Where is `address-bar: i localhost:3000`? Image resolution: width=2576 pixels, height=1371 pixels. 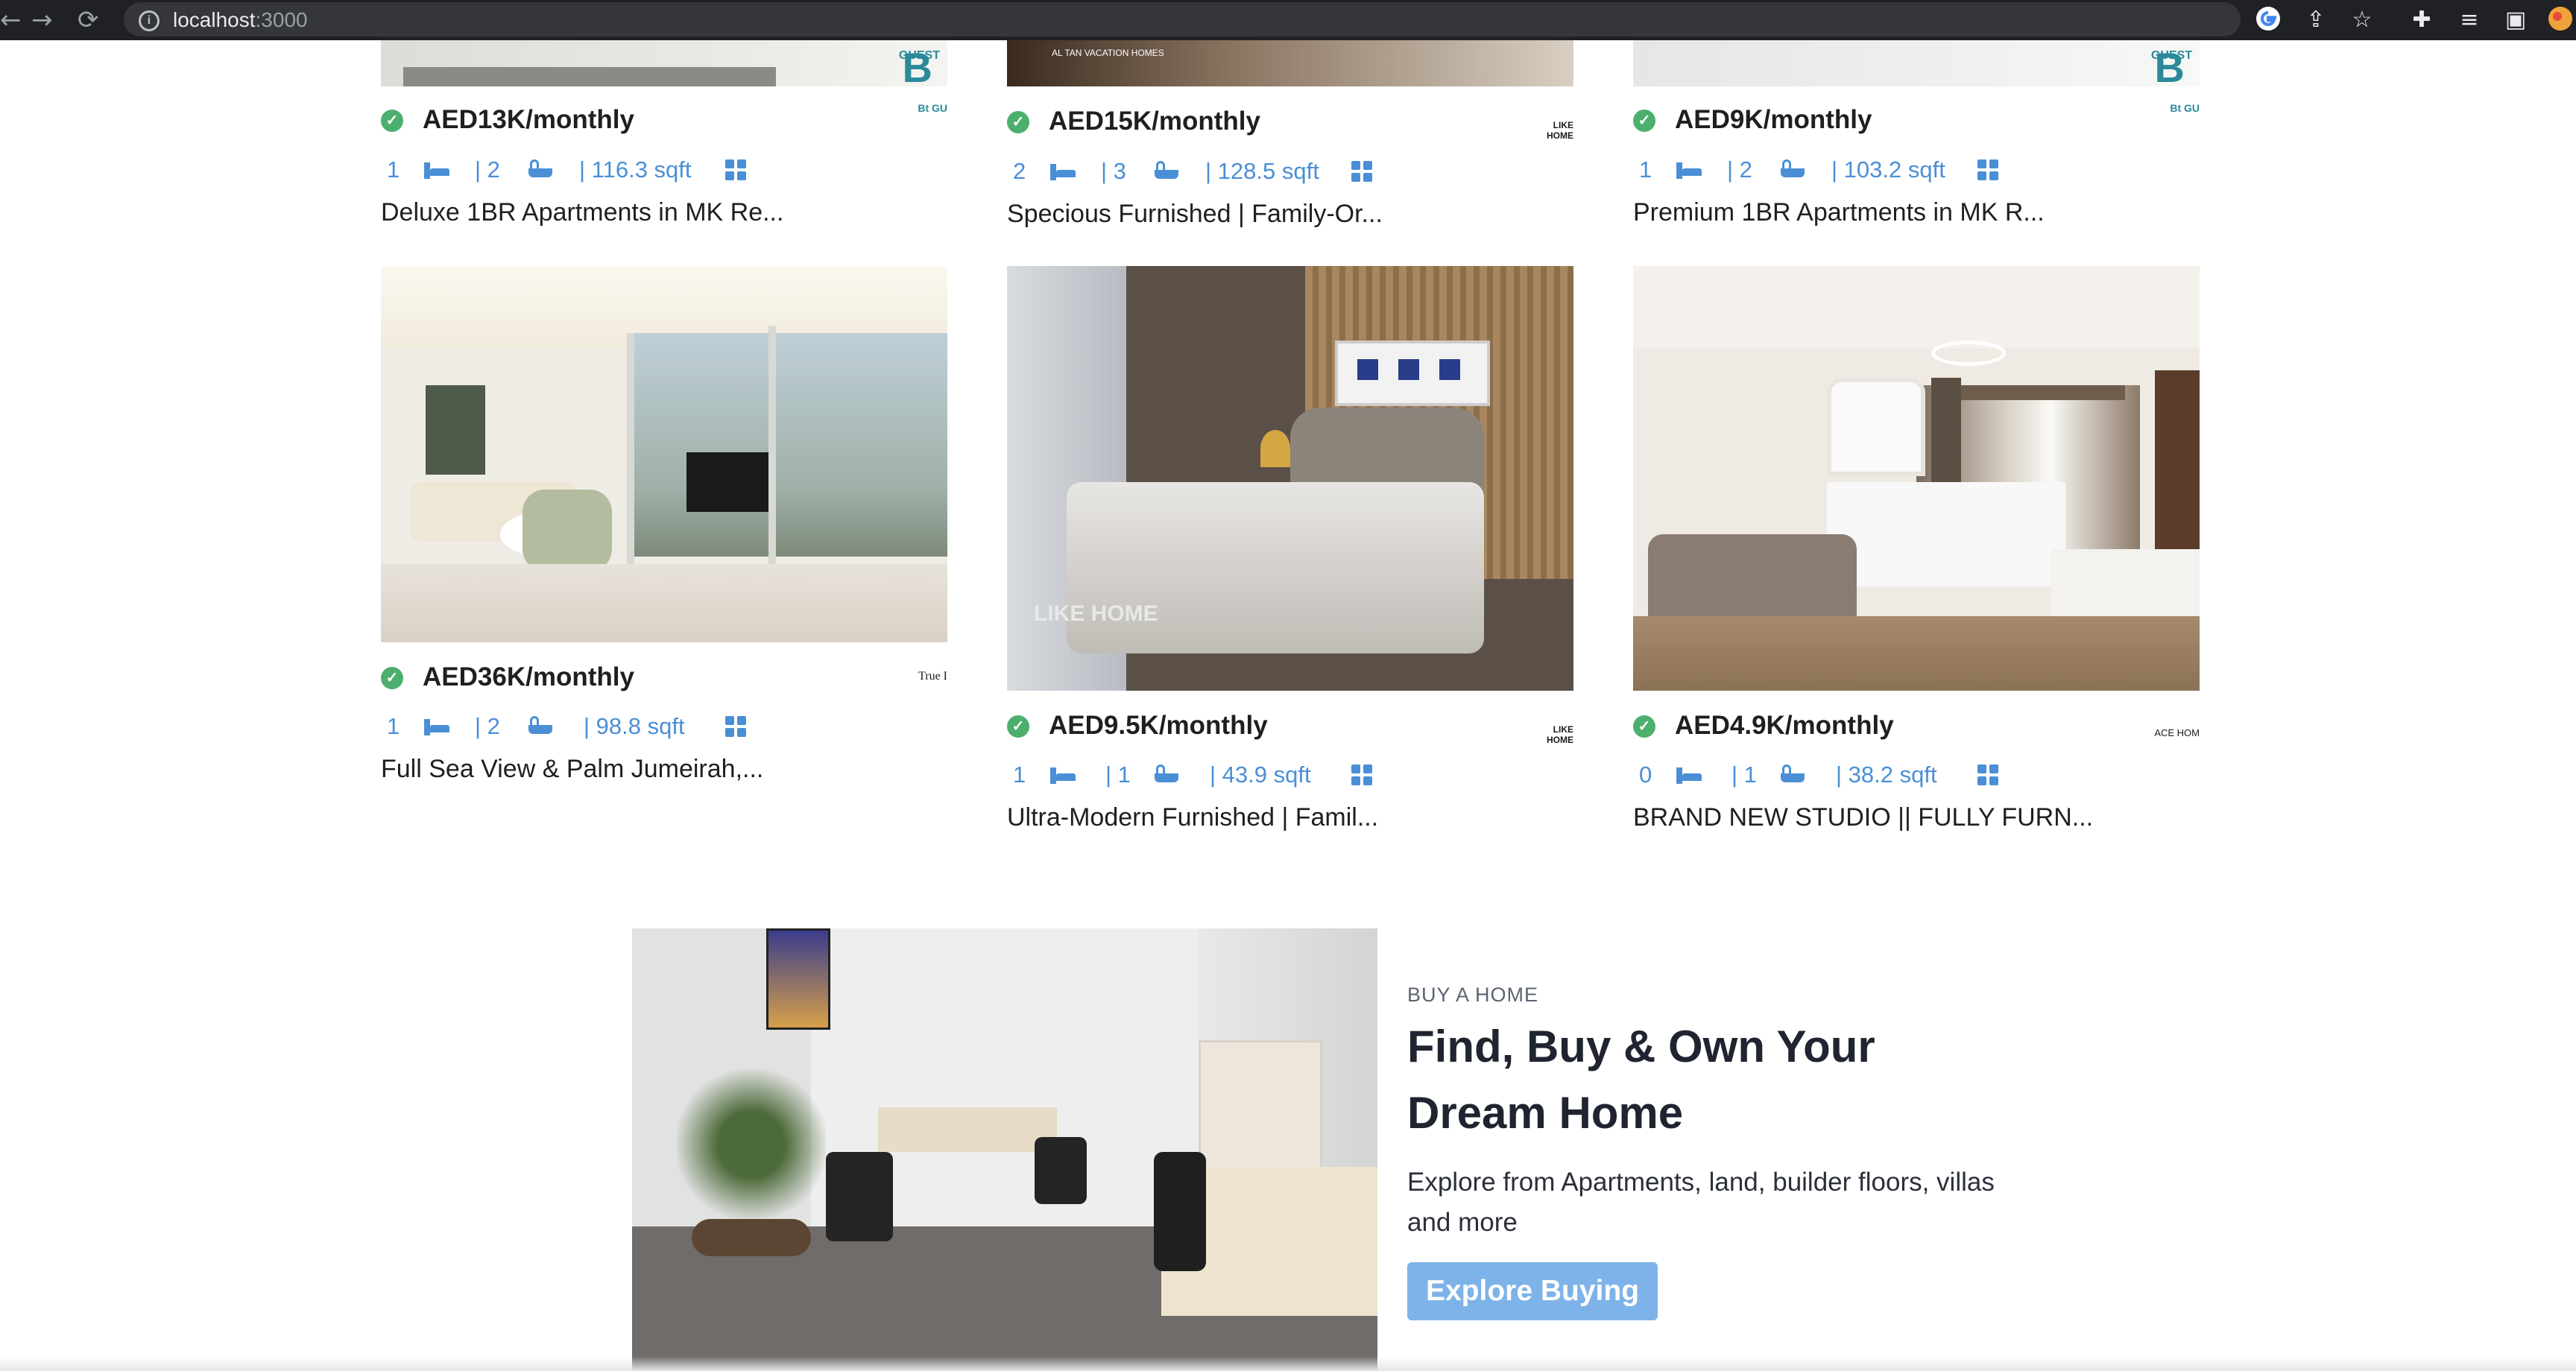 address-bar: i localhost:3000 is located at coordinates (1182, 19).